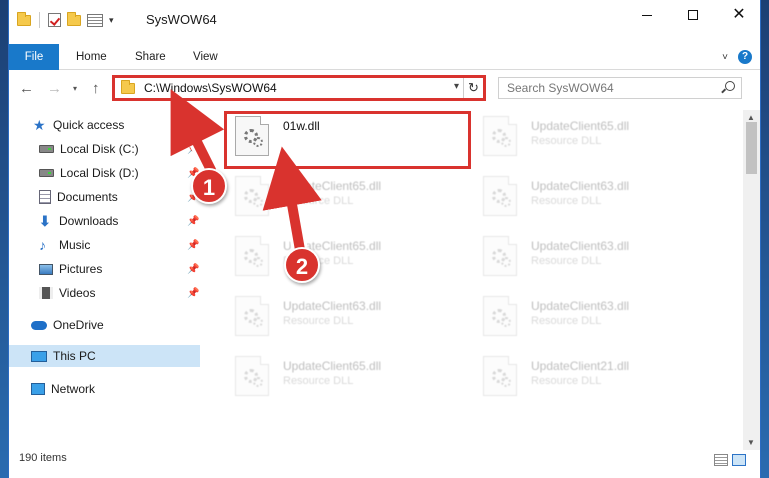  What do you see at coordinates (597, 381) in the screenshot?
I see `file-item: UpdateClient21.dll Resource DLL` at bounding box center [597, 381].